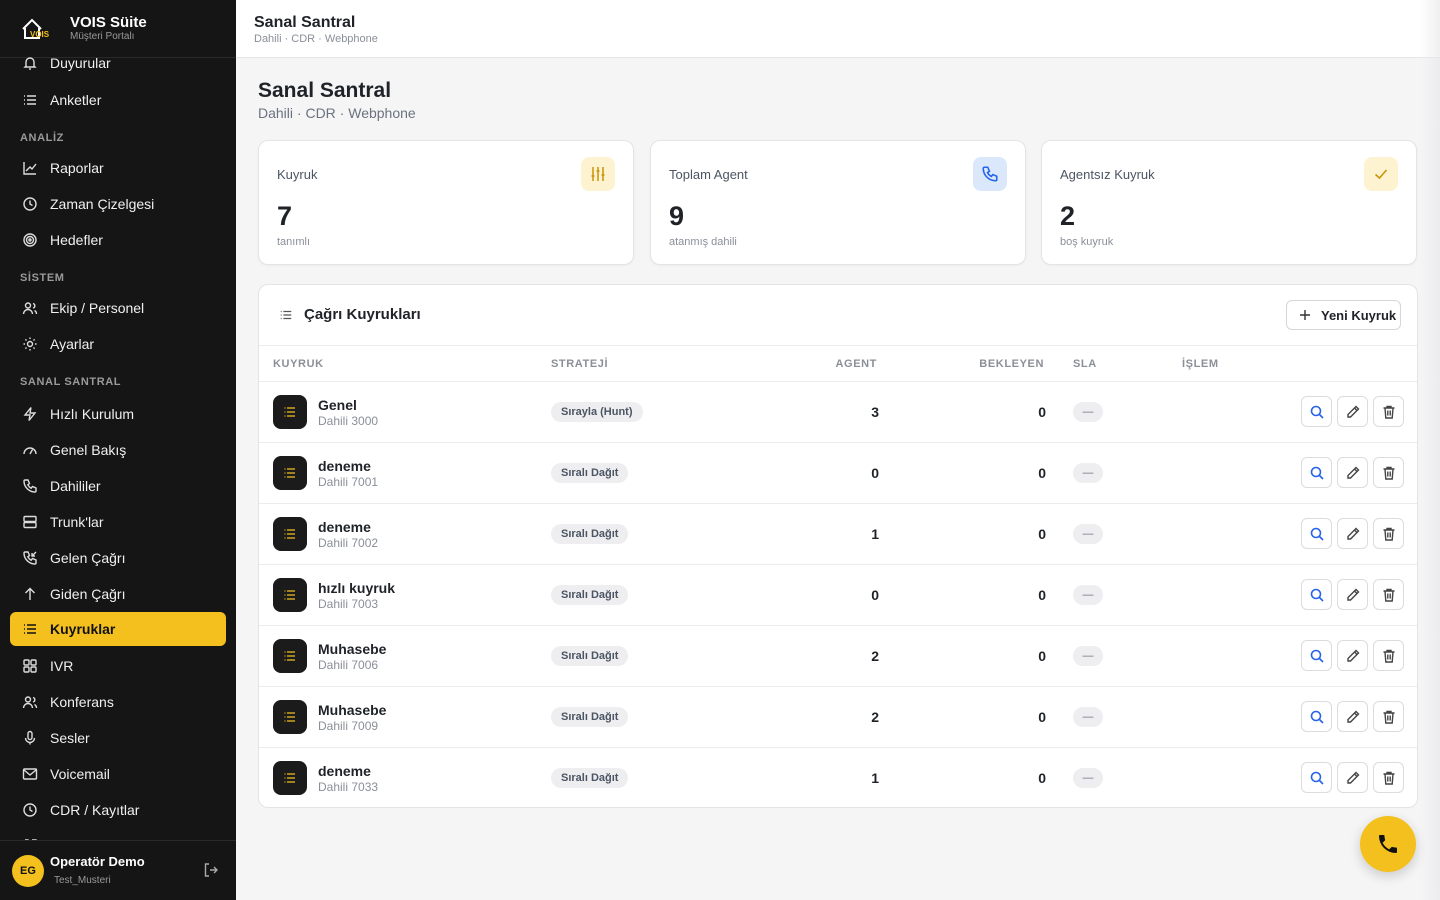 The height and width of the screenshot is (900, 1440). Describe the element at coordinates (1085, 364) in the screenshot. I see `col-sla: SLA` at that location.